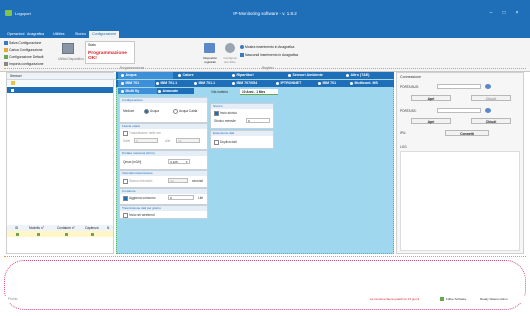 The width and height of the screenshot is (530, 316). Describe the element at coordinates (431, 98) in the screenshot. I see `apri-bus-button: Apri` at that location.